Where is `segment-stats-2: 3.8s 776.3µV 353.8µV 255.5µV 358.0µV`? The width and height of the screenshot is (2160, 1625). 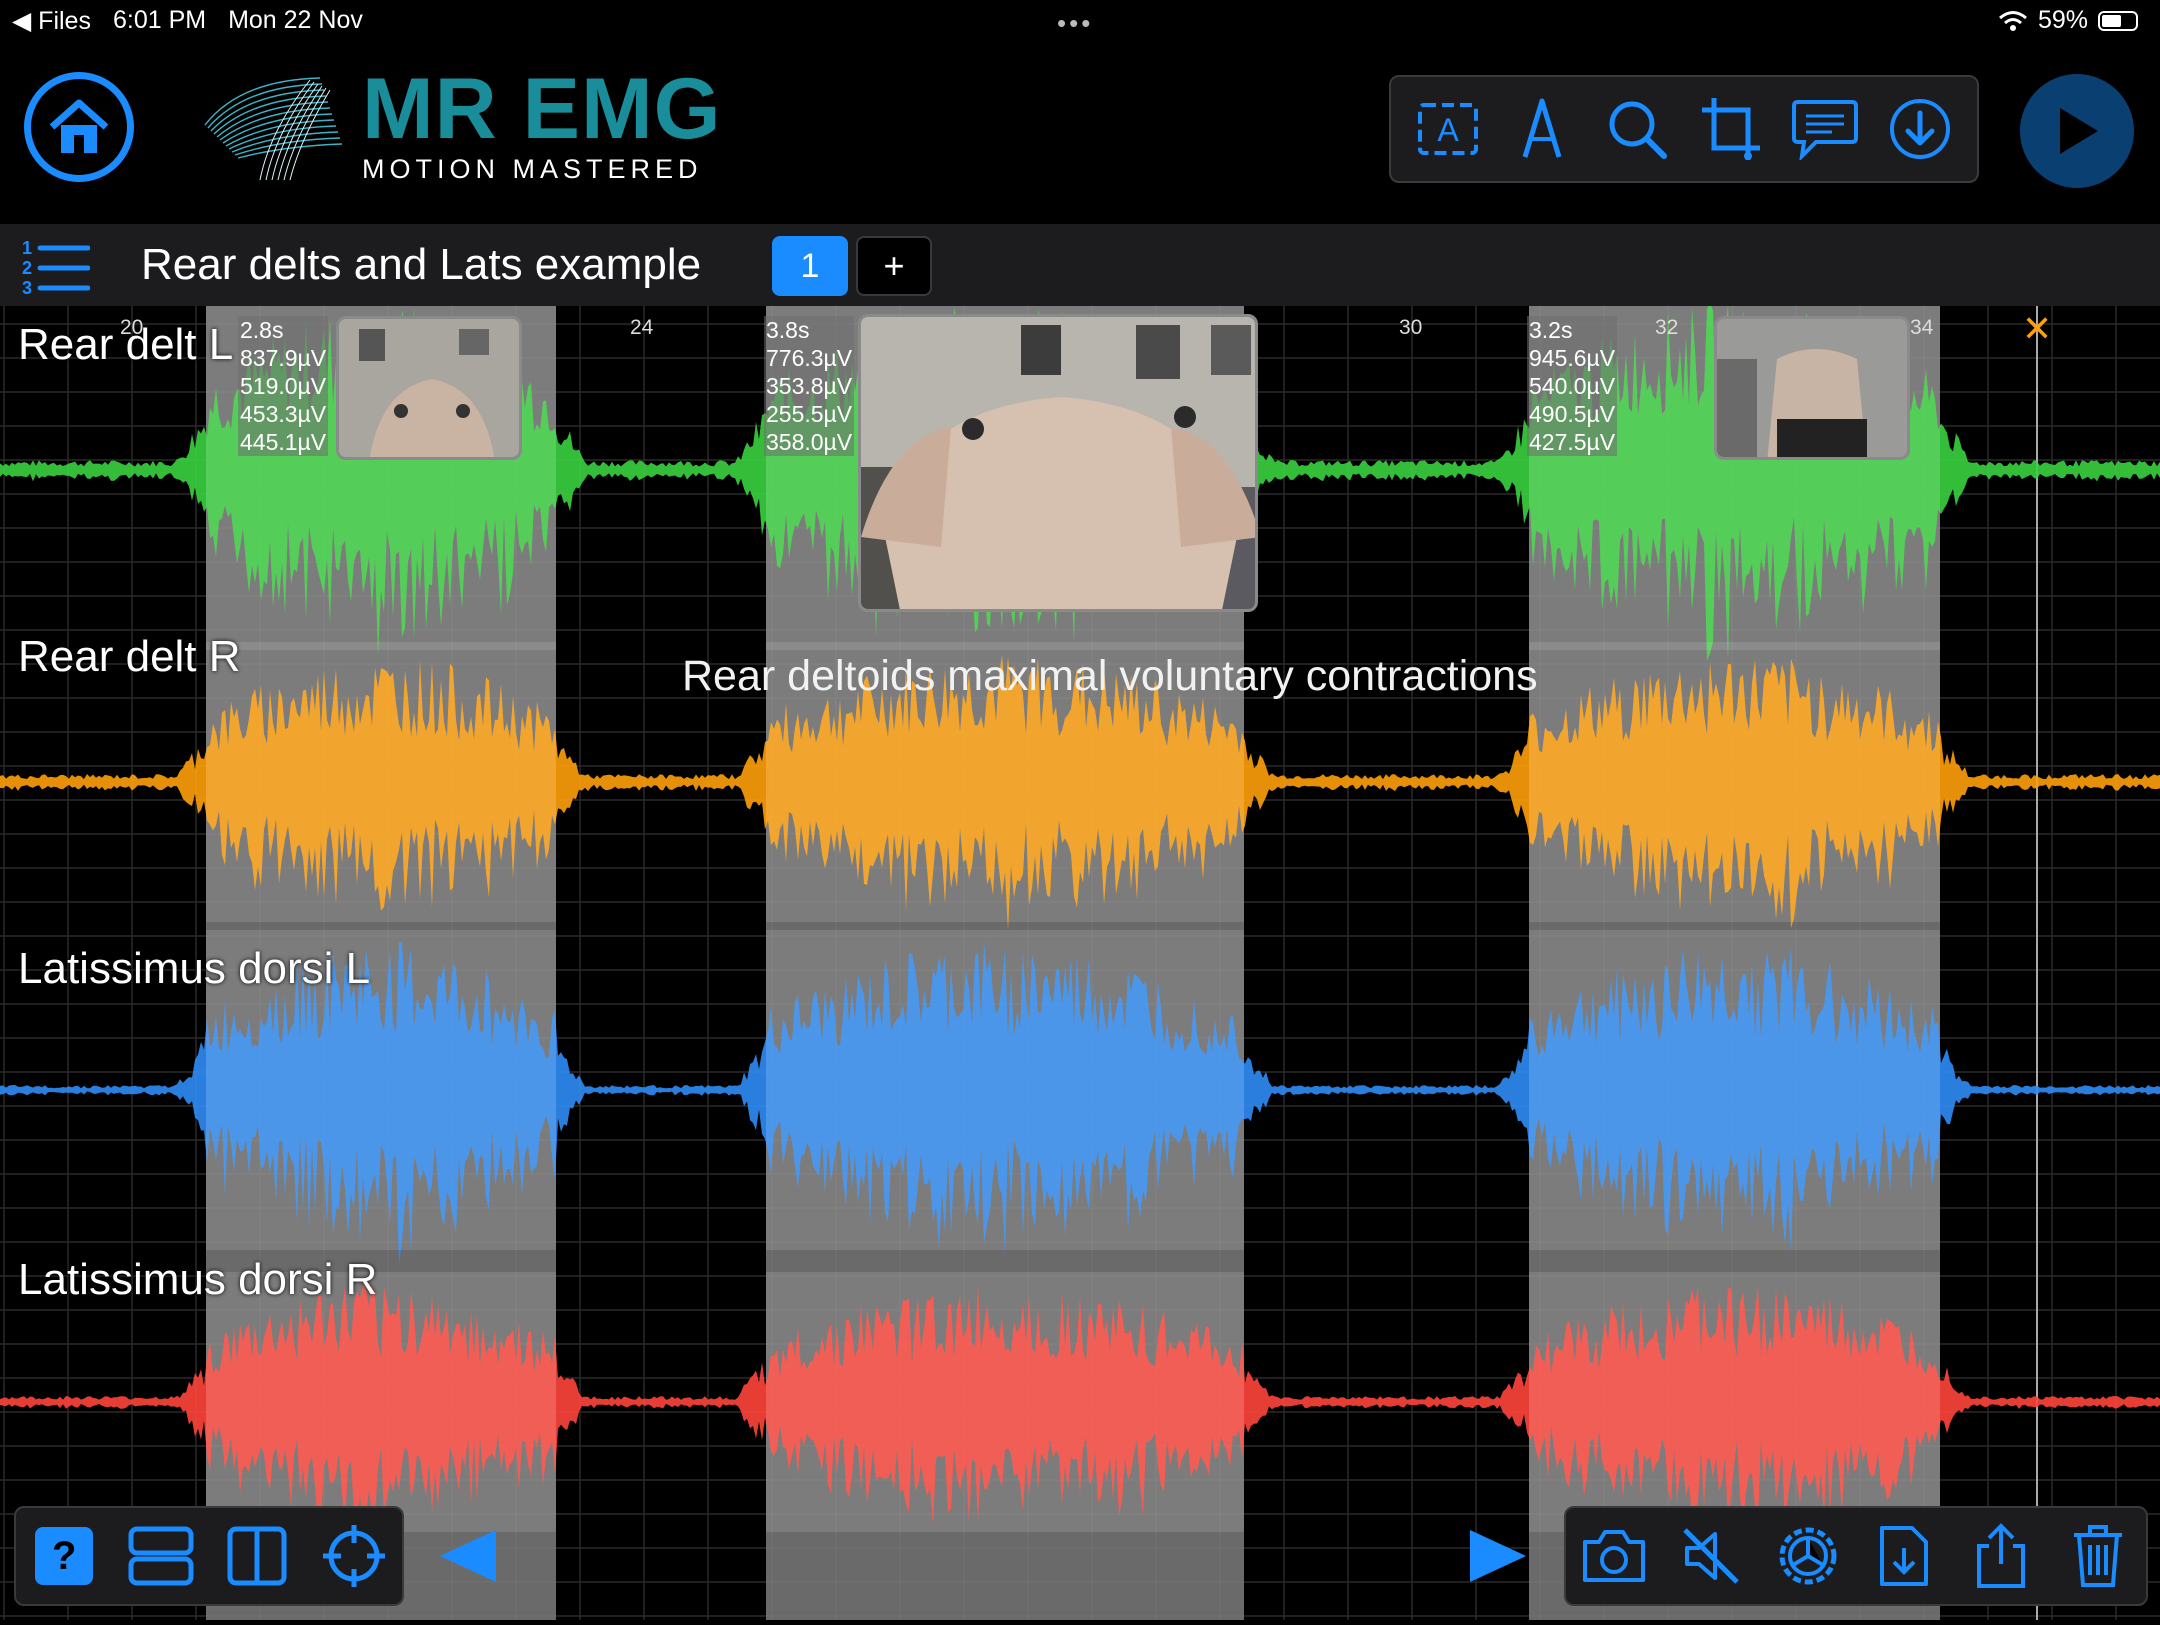
segment-stats-2: 3.8s 776.3µV 353.8µV 255.5µV 358.0µV is located at coordinates (809, 386).